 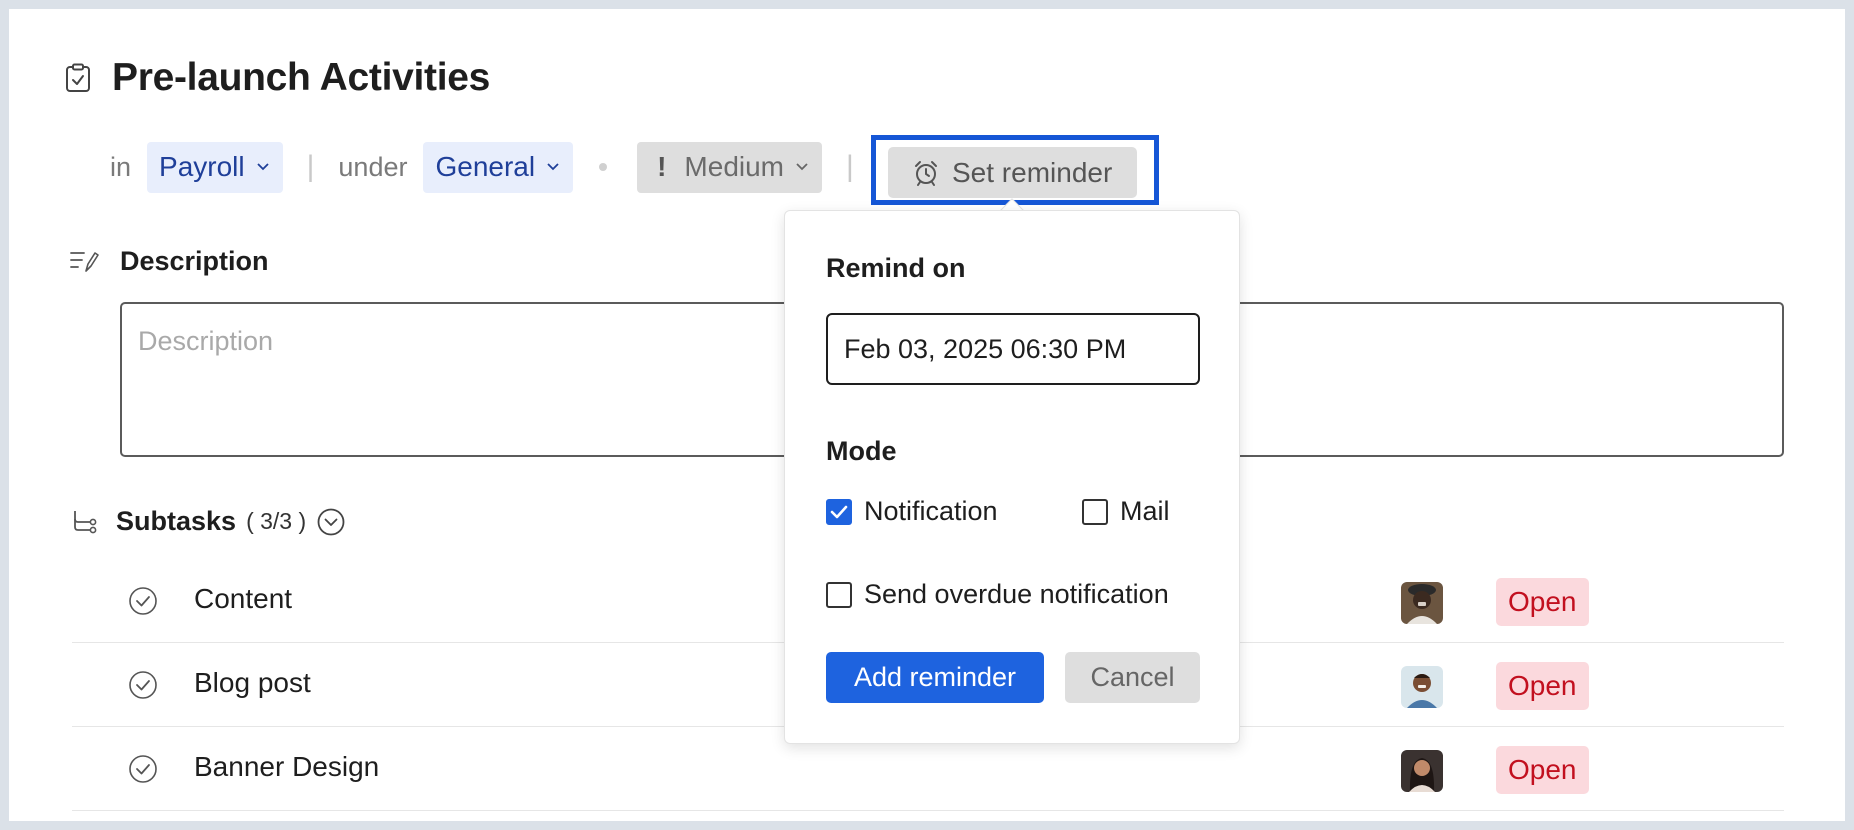 What do you see at coordinates (935, 677) in the screenshot?
I see `add-reminder-button: Add reminder` at bounding box center [935, 677].